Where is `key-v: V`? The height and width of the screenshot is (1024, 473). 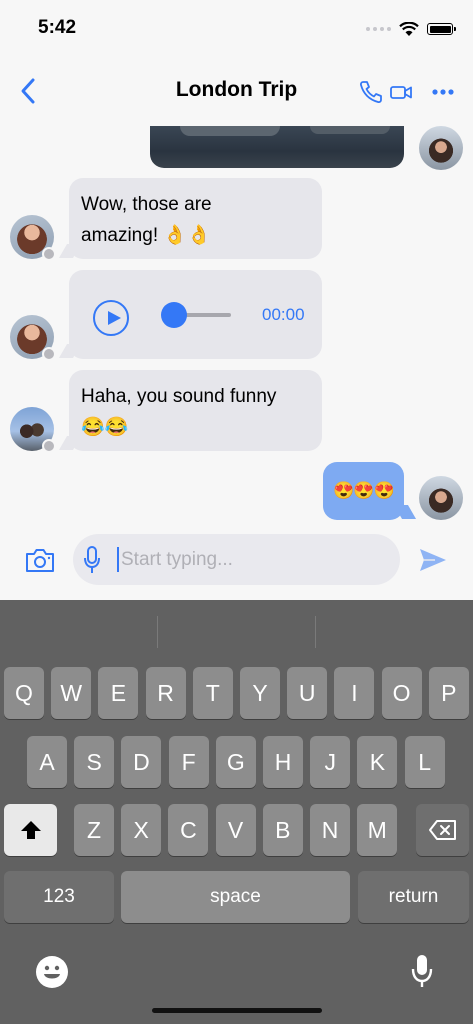 key-v: V is located at coordinates (235, 830).